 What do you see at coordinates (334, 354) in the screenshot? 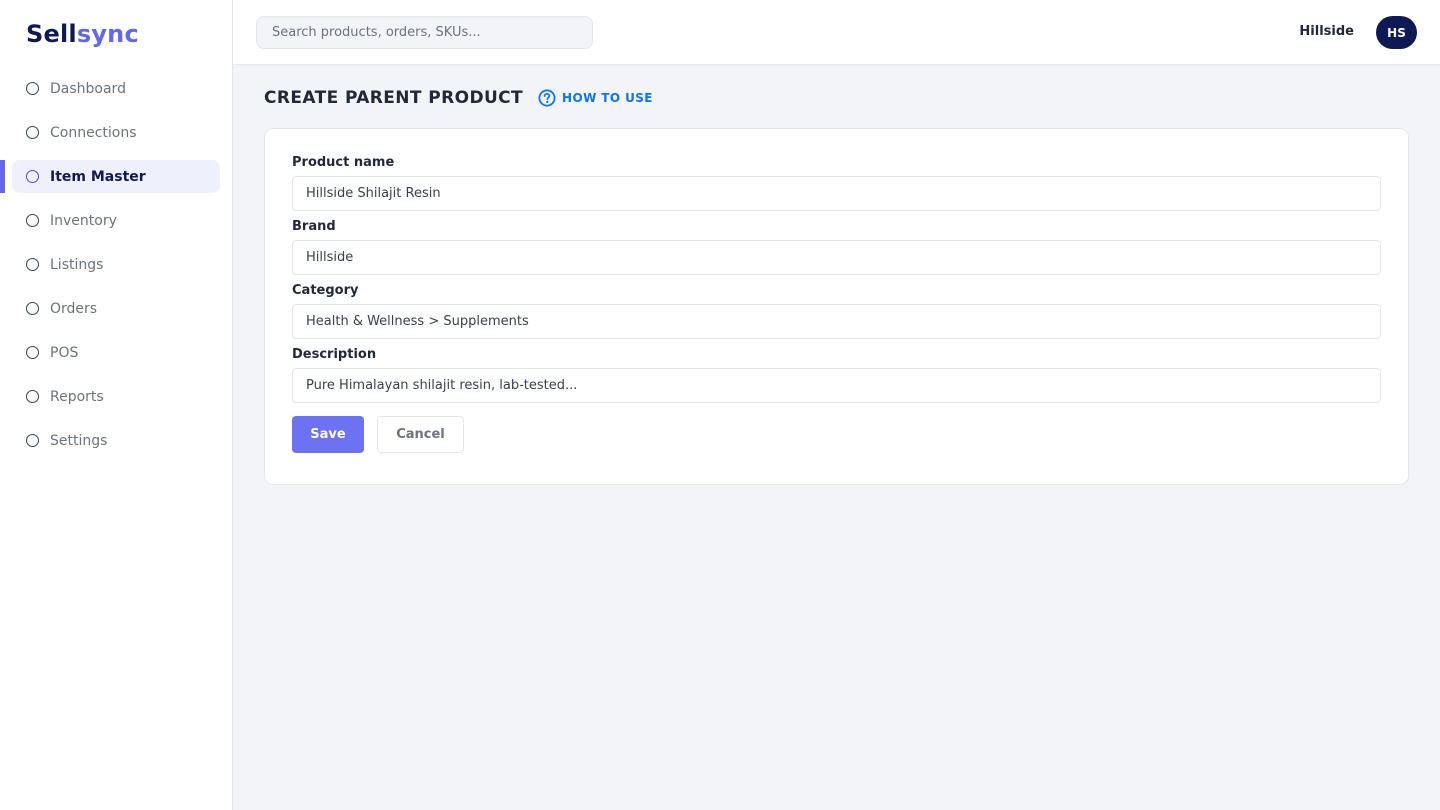
I see `description-label: Description` at bounding box center [334, 354].